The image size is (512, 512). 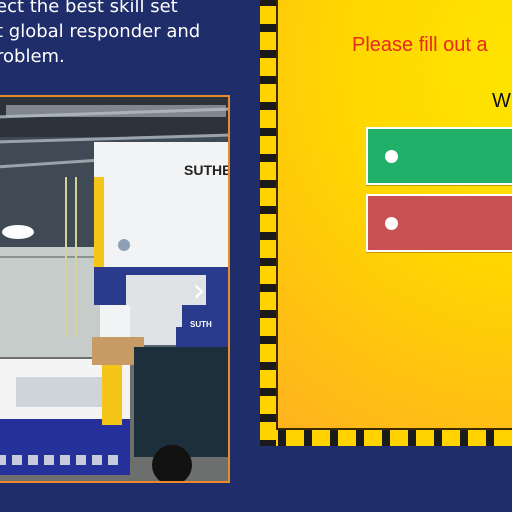 What do you see at coordinates (420, 45) in the screenshot?
I see `form-prompt: Please fill out a` at bounding box center [420, 45].